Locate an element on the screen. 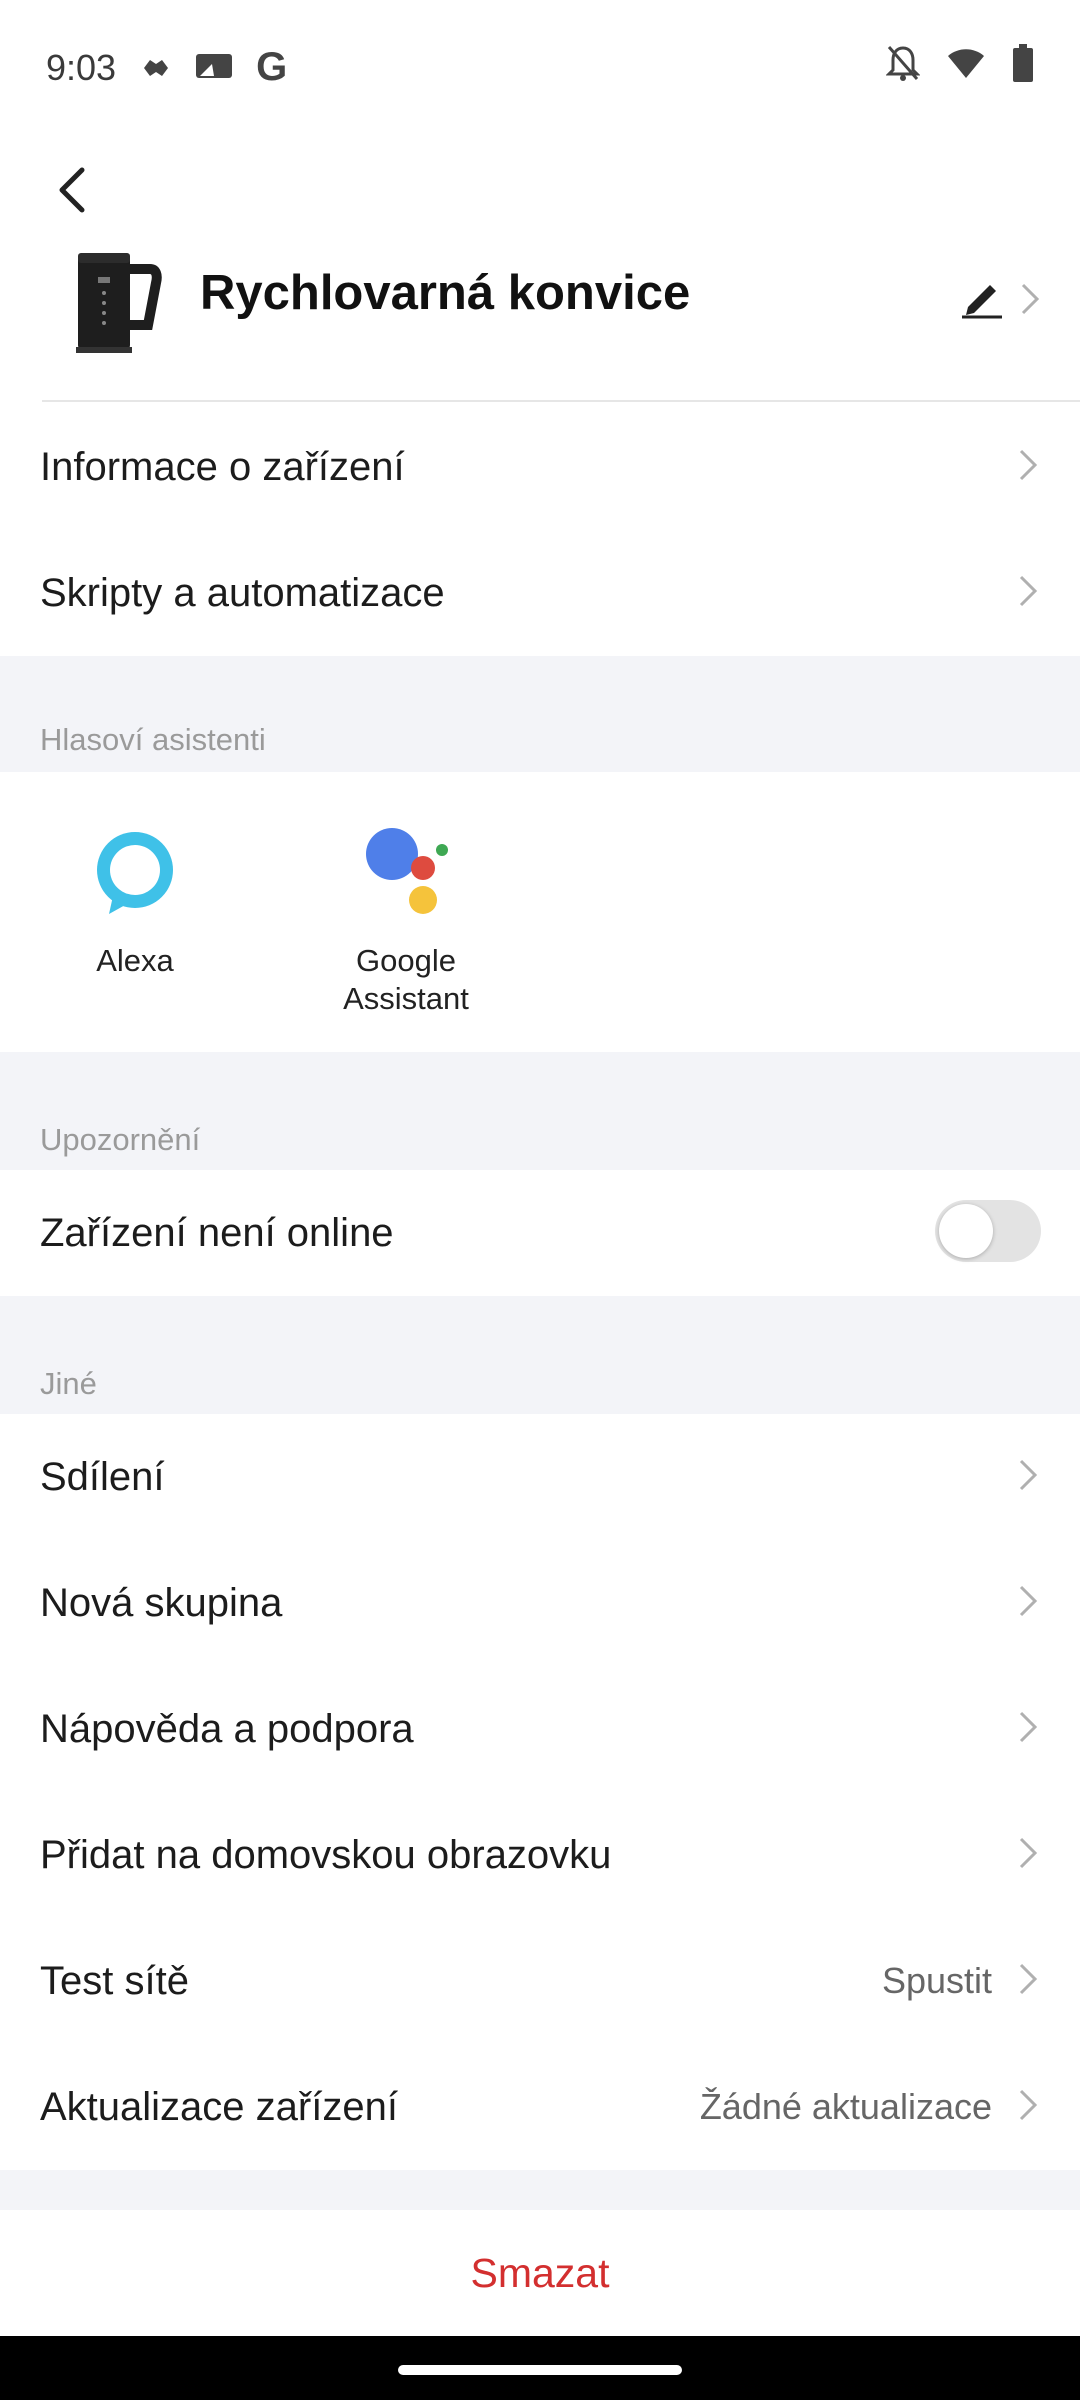 The height and width of the screenshot is (2400, 1080). delete-button: Smazat is located at coordinates (540, 2273).